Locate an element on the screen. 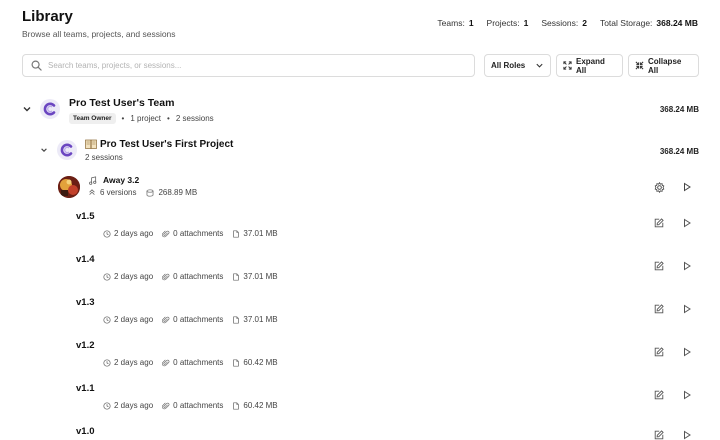  music-note-icon is located at coordinates (92, 180).